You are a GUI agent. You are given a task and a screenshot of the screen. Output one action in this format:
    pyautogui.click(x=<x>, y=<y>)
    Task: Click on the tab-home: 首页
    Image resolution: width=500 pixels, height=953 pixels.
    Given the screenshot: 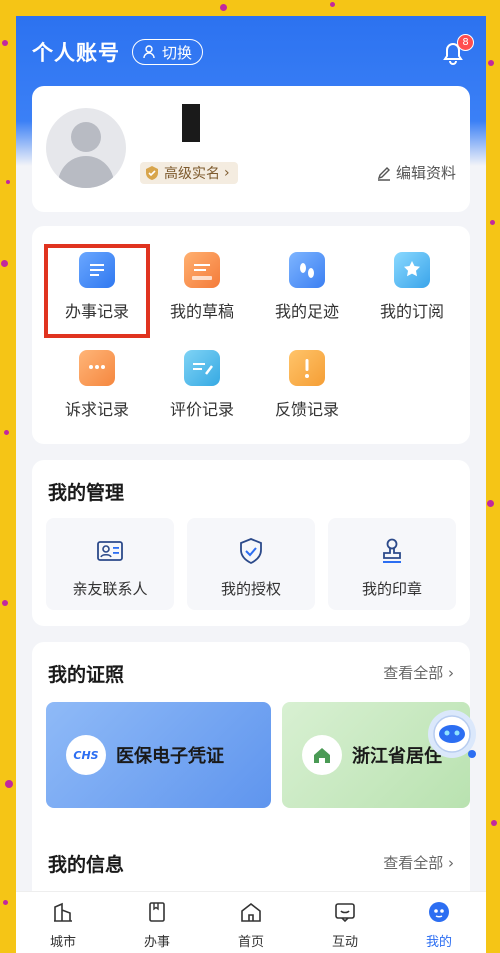 What is the action you would take?
    pyautogui.click(x=251, y=922)
    